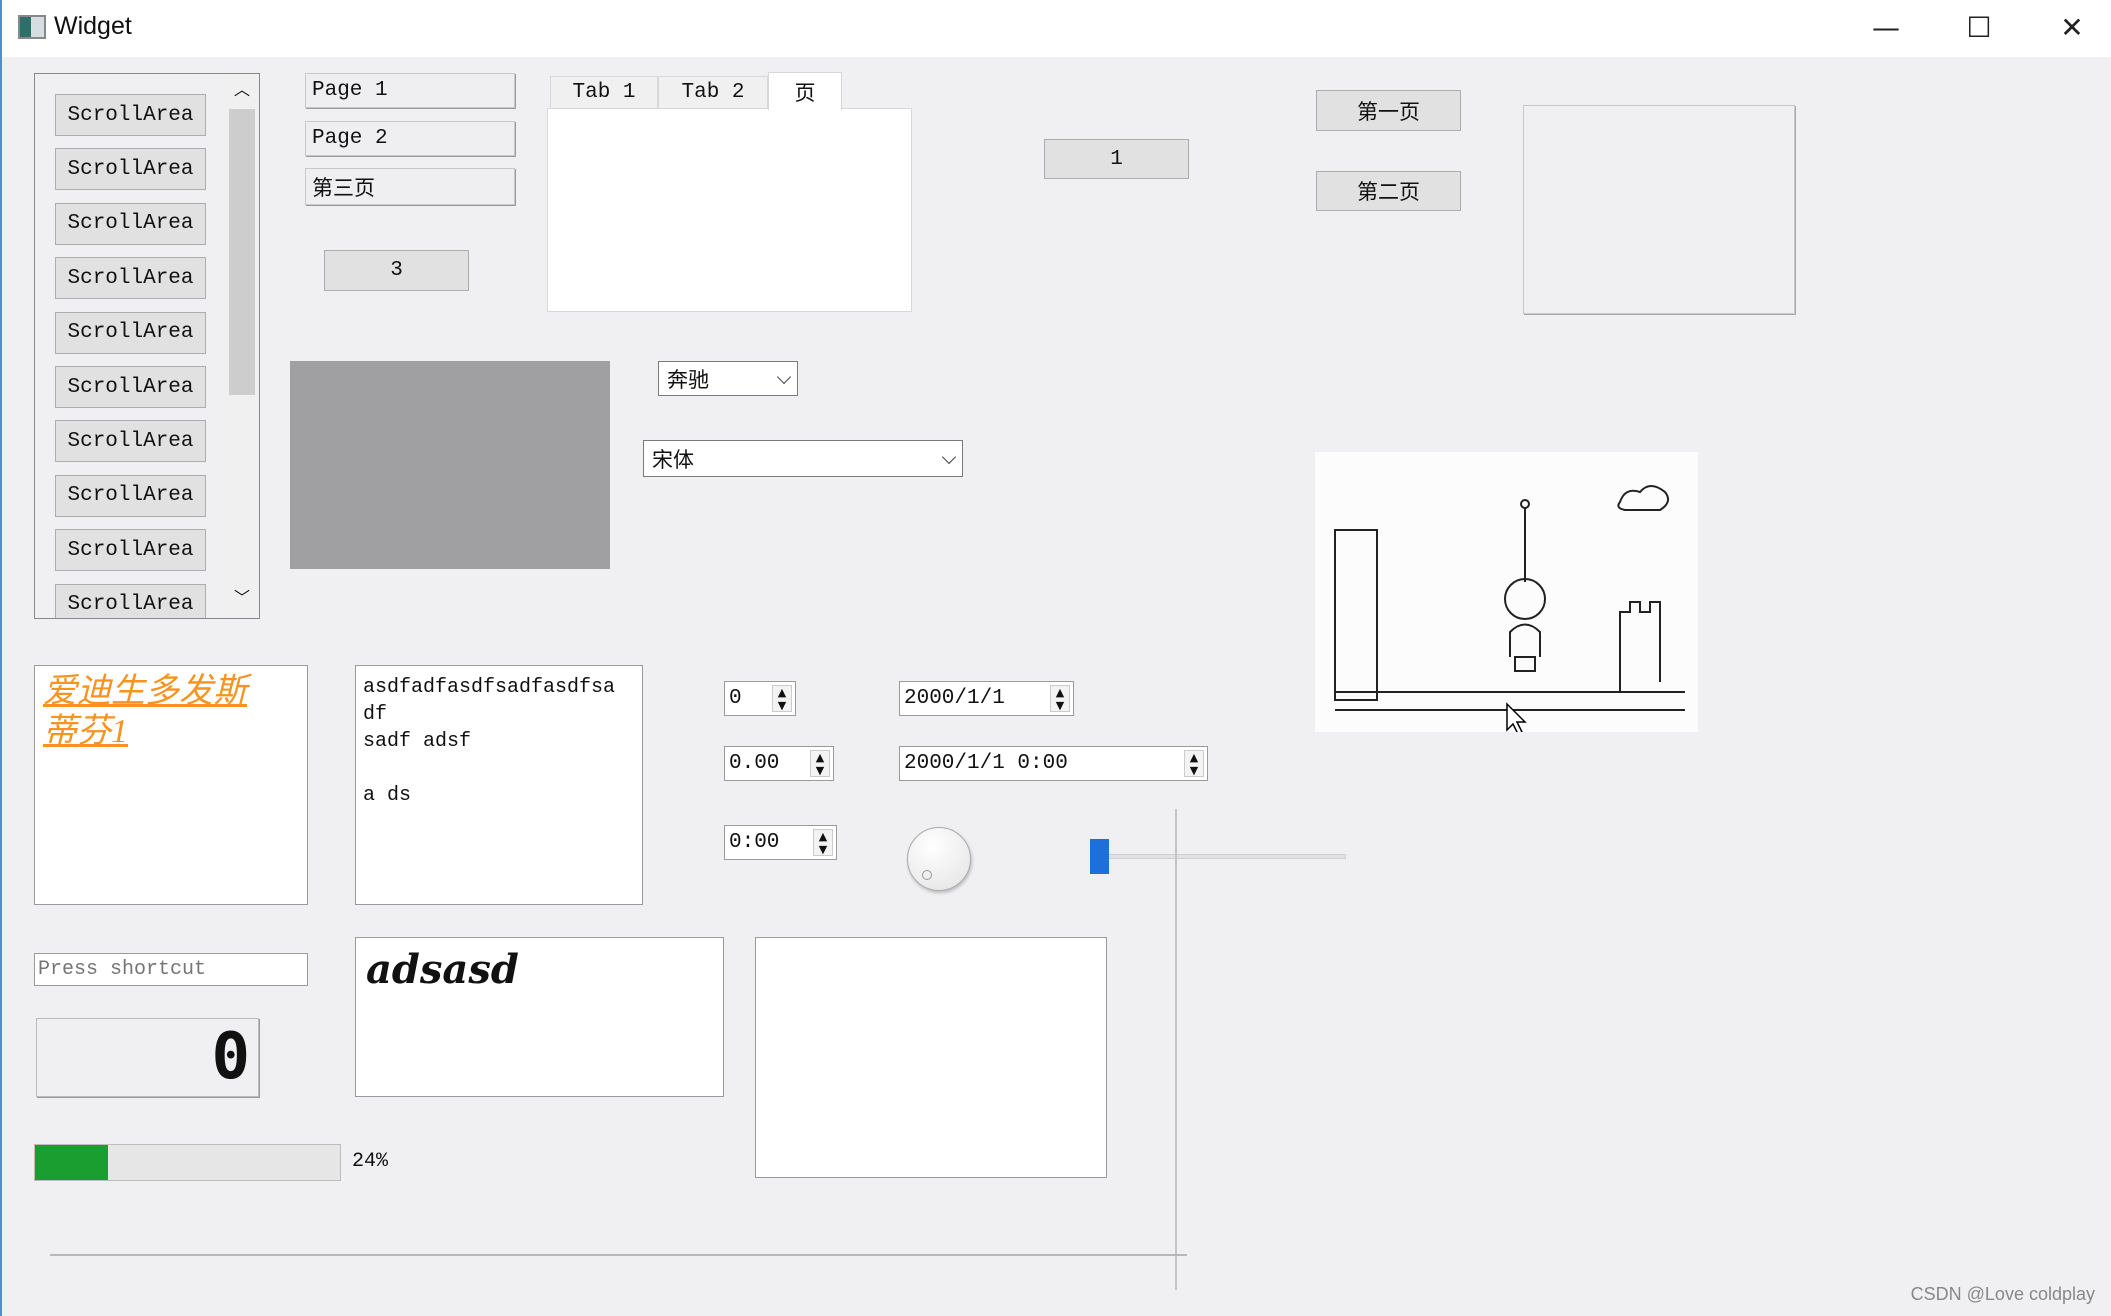 The width and height of the screenshot is (2111, 1316). I want to click on text-line: a ds, so click(387, 795).